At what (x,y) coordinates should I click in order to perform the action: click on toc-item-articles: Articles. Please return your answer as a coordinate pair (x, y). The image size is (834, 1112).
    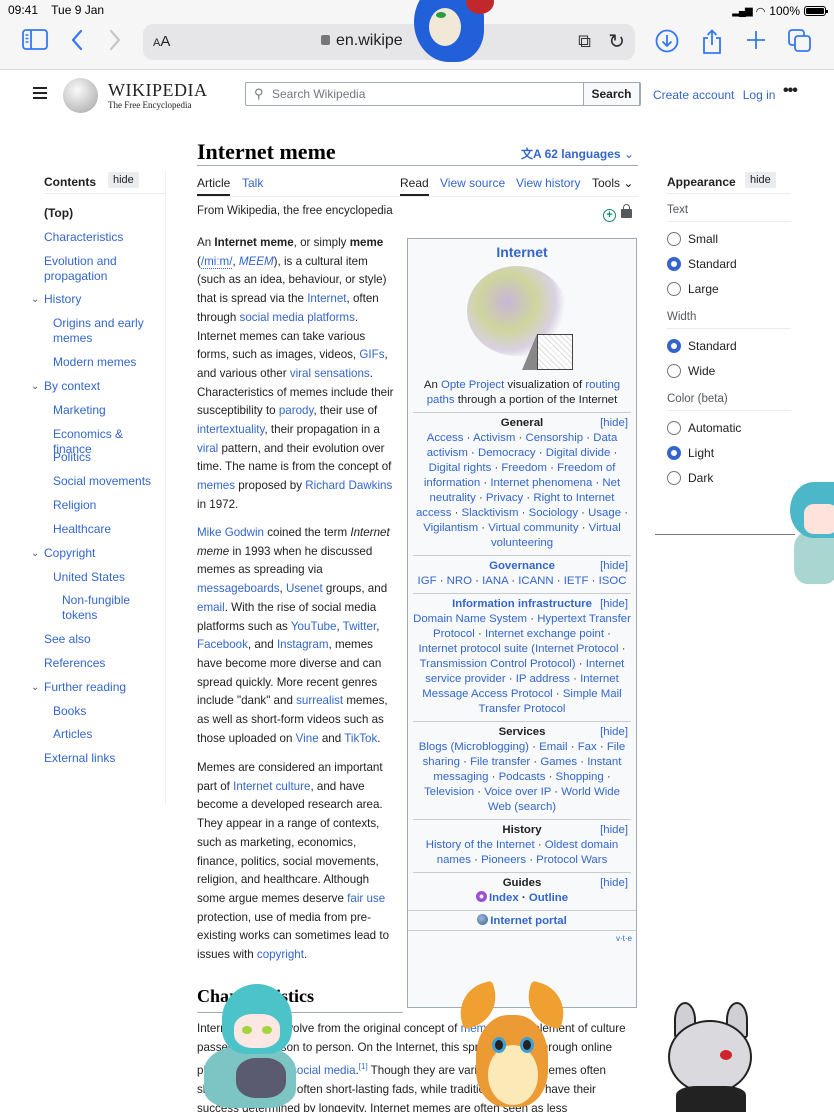
    Looking at the image, I should click on (72, 734).